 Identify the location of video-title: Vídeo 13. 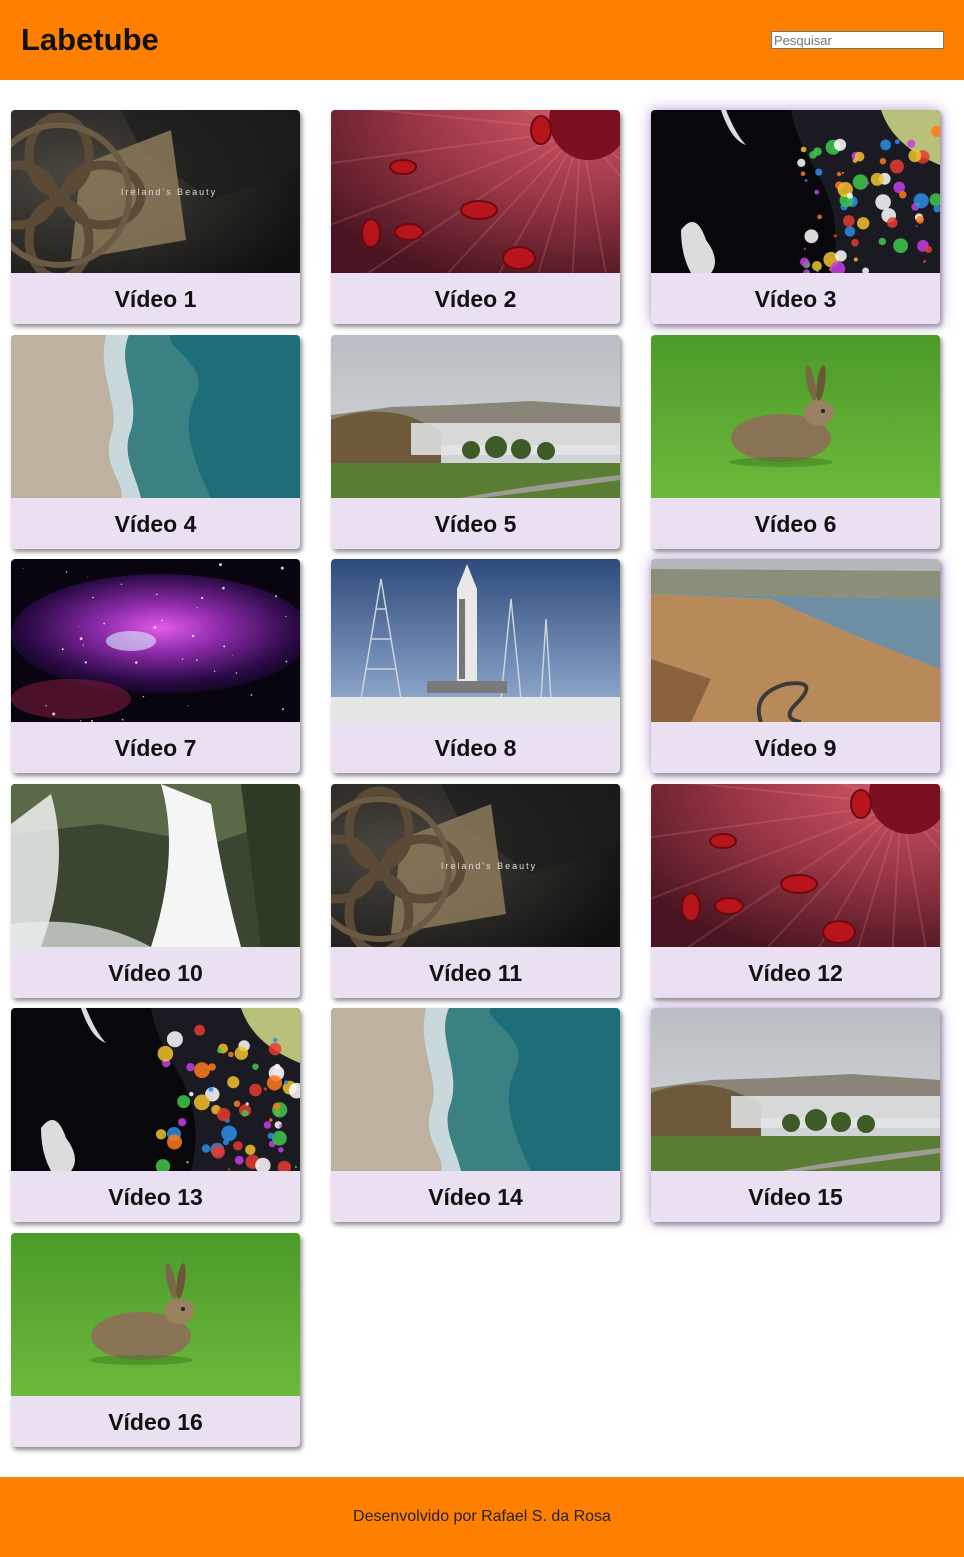
(155, 1197).